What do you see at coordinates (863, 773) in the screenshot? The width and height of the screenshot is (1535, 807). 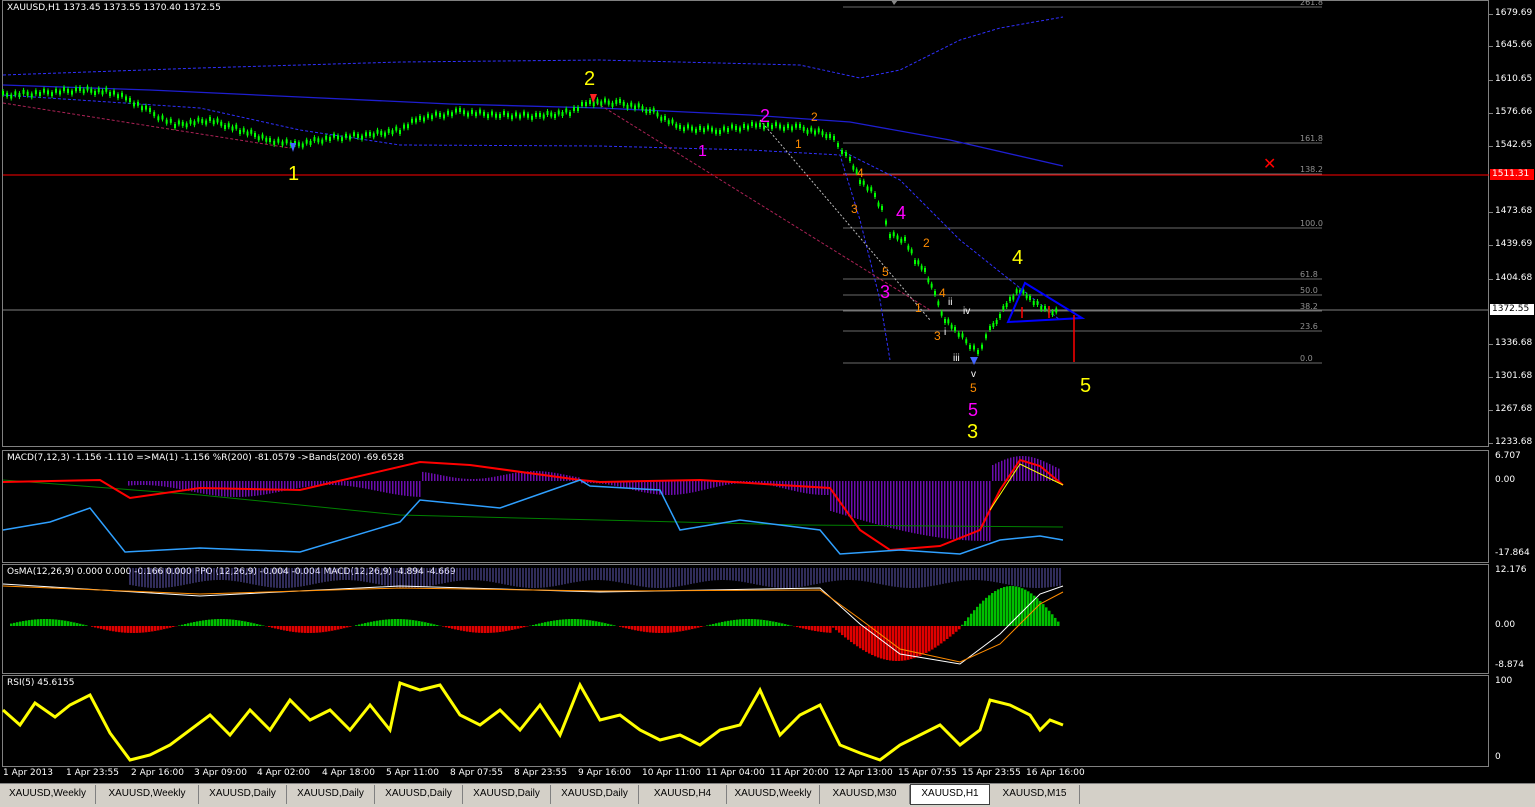 I see `time-axis-label: 12 Apr 13:00` at bounding box center [863, 773].